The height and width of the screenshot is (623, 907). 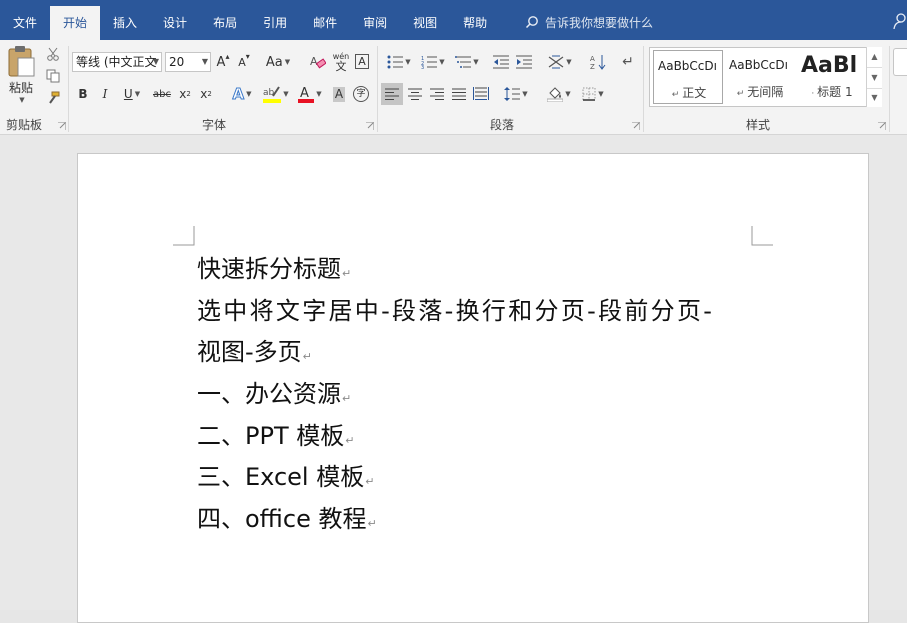 I want to click on clipboard-launcher-icon, so click(x=62, y=126).